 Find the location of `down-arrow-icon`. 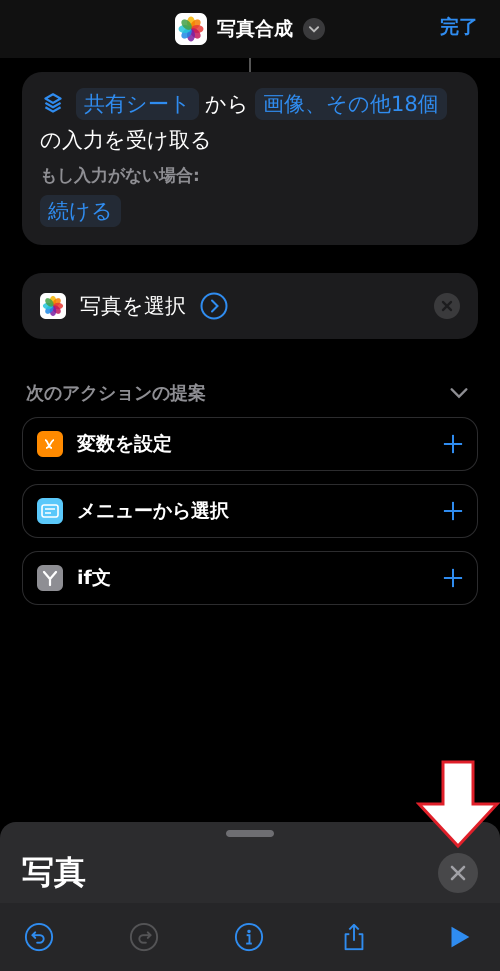

down-arrow-icon is located at coordinates (458, 805).